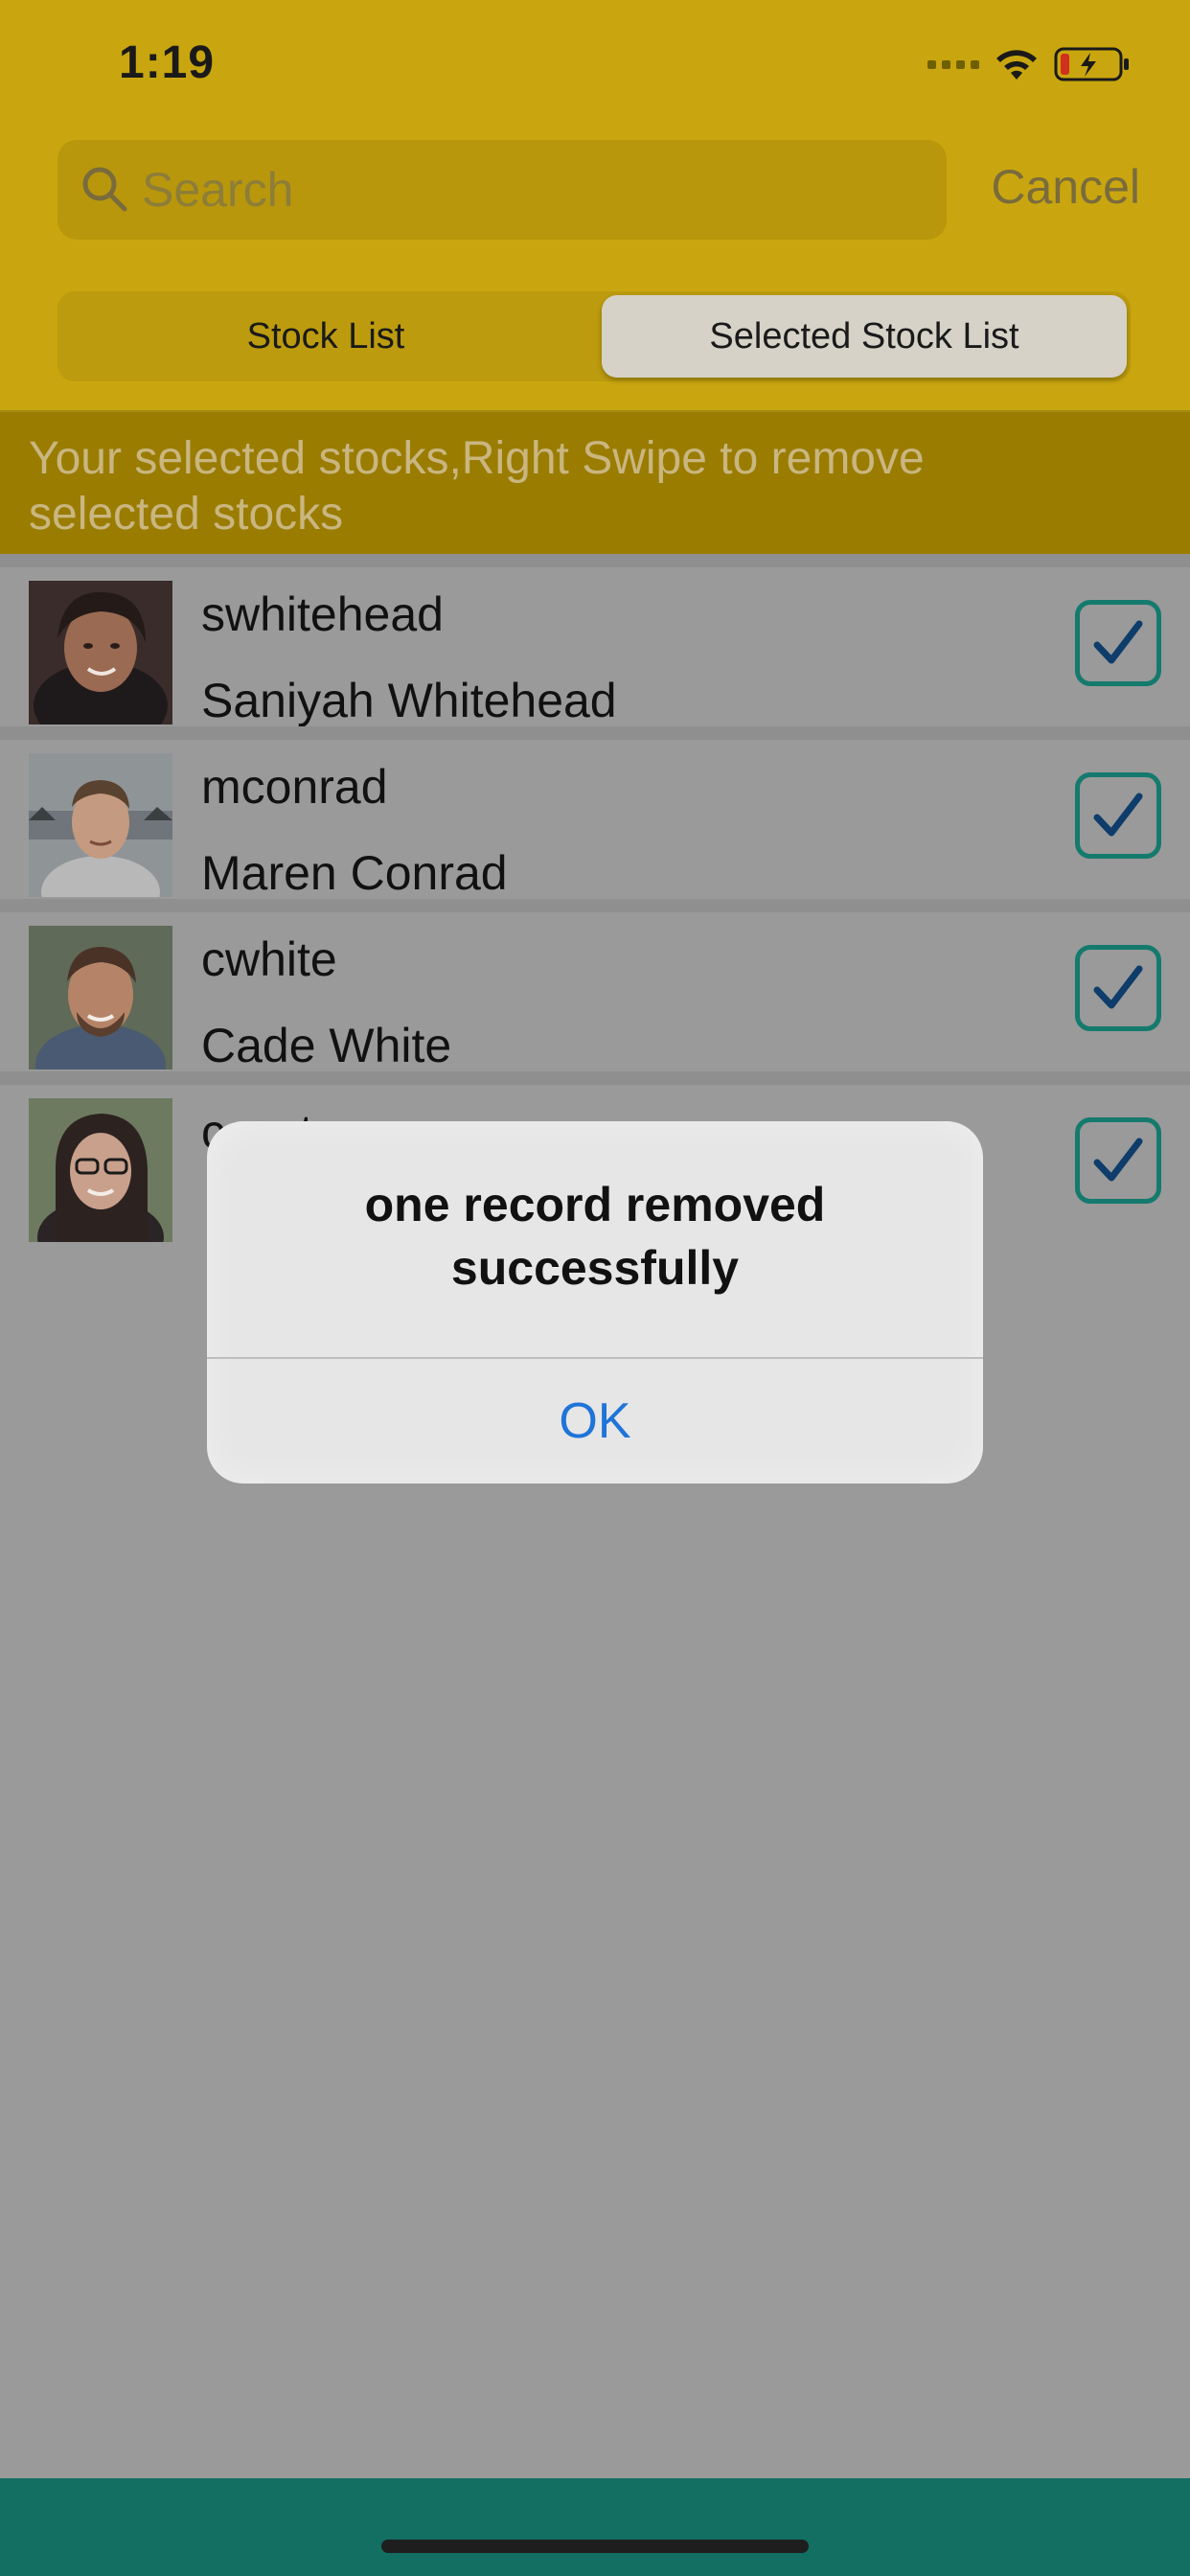 This screenshot has height=2576, width=1190. I want to click on cancel-button: Cancel, so click(1066, 187).